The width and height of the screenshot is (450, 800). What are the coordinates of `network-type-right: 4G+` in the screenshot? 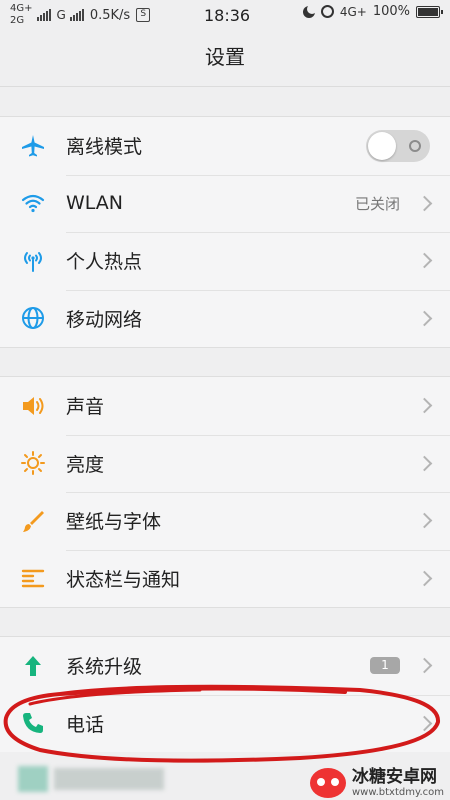 It's located at (353, 11).